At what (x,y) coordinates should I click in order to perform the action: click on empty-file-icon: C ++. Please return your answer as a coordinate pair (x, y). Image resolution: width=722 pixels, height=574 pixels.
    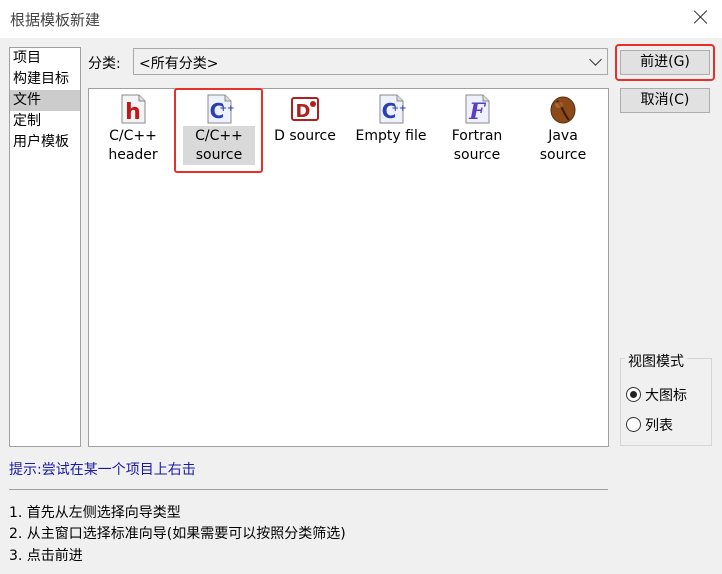
    Looking at the image, I should click on (393, 109).